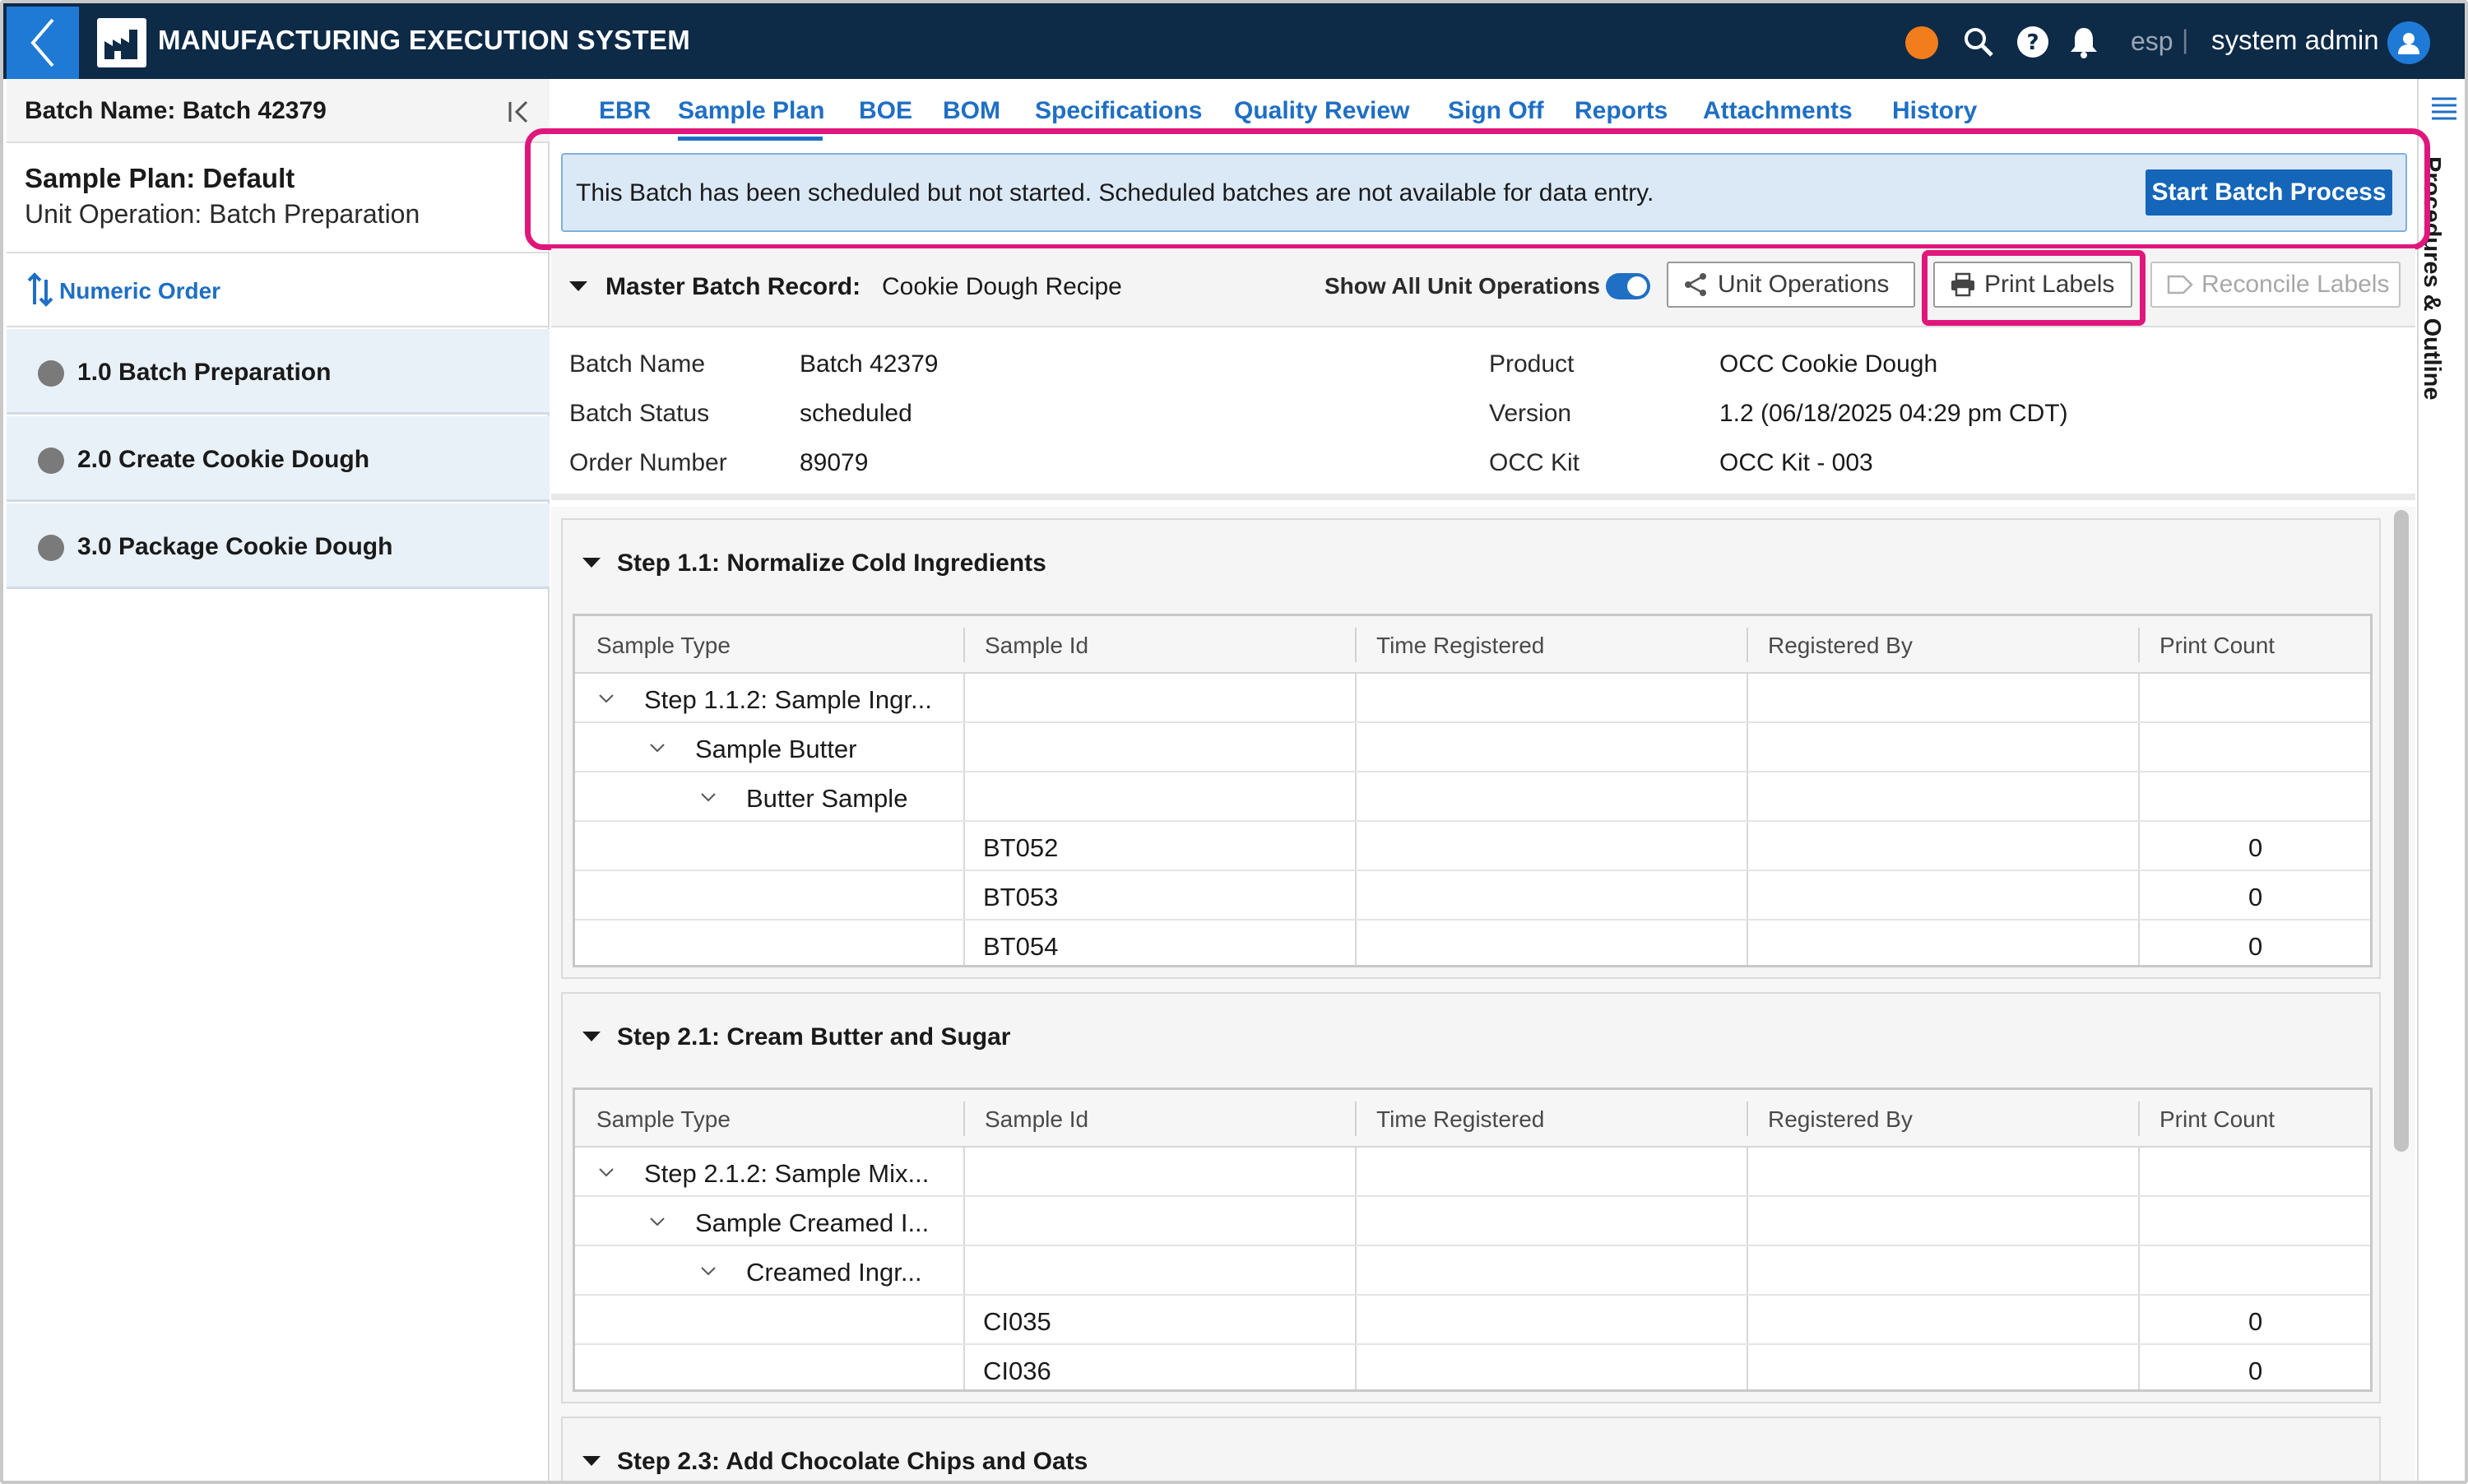 The image size is (2468, 1484). Describe the element at coordinates (1471, 1449) in the screenshot. I see `step-card: Step 2.3: Add Chocolate Chips and Oats` at that location.